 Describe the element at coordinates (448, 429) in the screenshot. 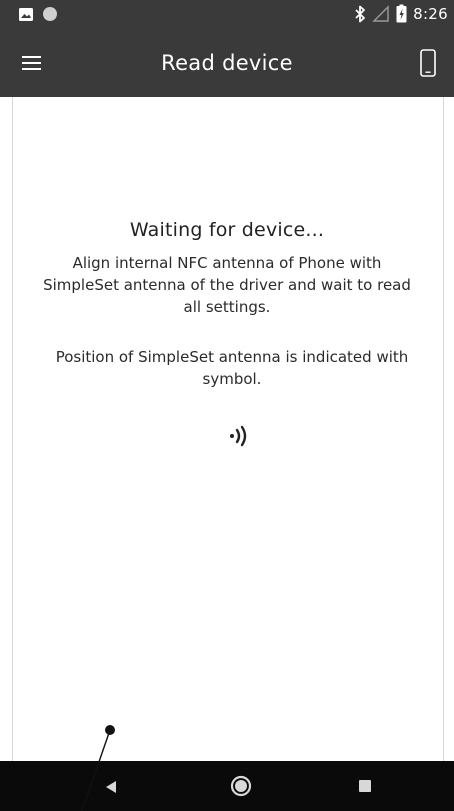

I see `right-frame-edge` at that location.